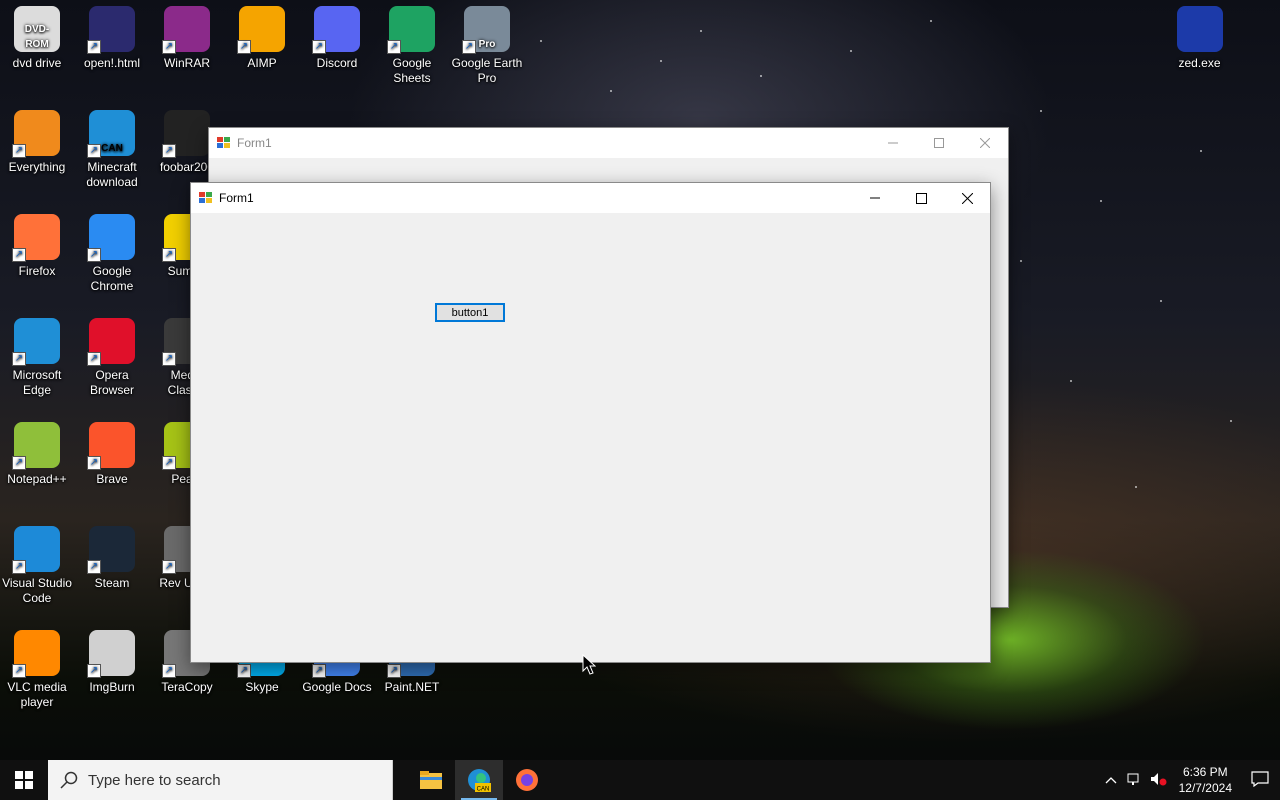 The image size is (1280, 800). I want to click on maximize-icon, so click(921, 198).